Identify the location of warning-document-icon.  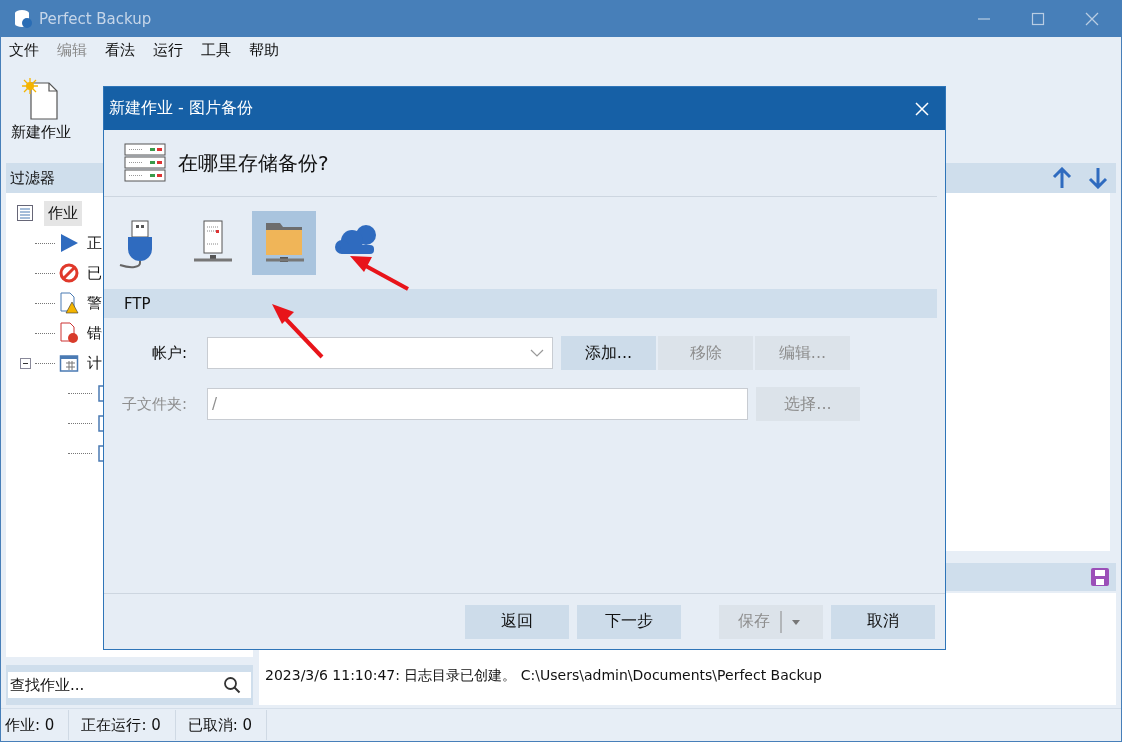
(69, 303).